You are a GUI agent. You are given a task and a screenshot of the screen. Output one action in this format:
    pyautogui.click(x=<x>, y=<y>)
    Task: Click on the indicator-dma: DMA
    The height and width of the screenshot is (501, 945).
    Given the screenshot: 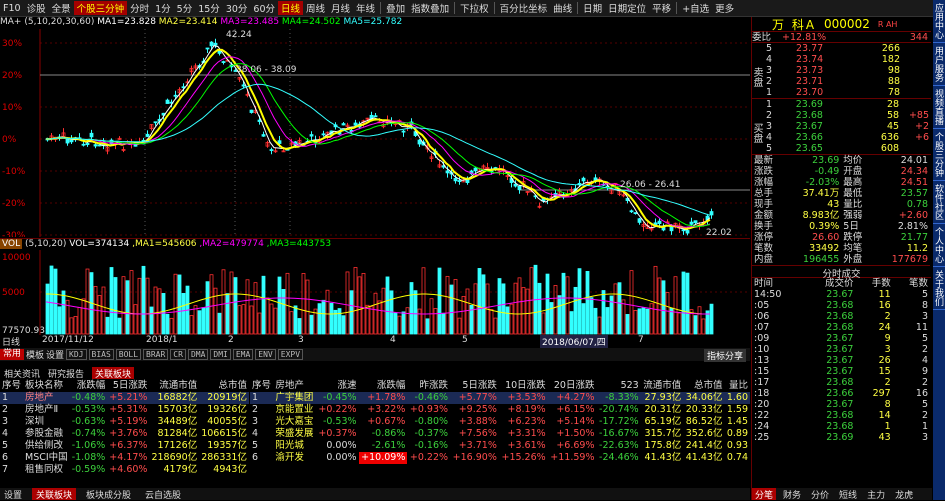 What is the action you would take?
    pyautogui.click(x=198, y=354)
    